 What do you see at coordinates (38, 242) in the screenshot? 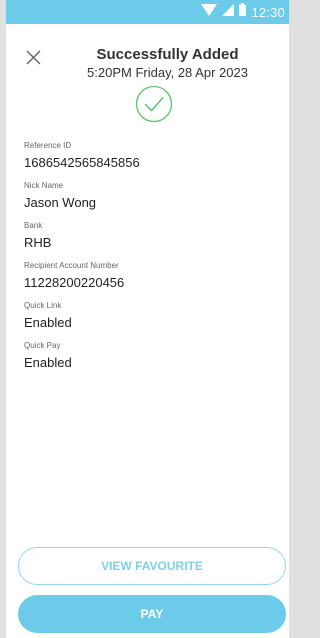
I see `field-value: RHB` at bounding box center [38, 242].